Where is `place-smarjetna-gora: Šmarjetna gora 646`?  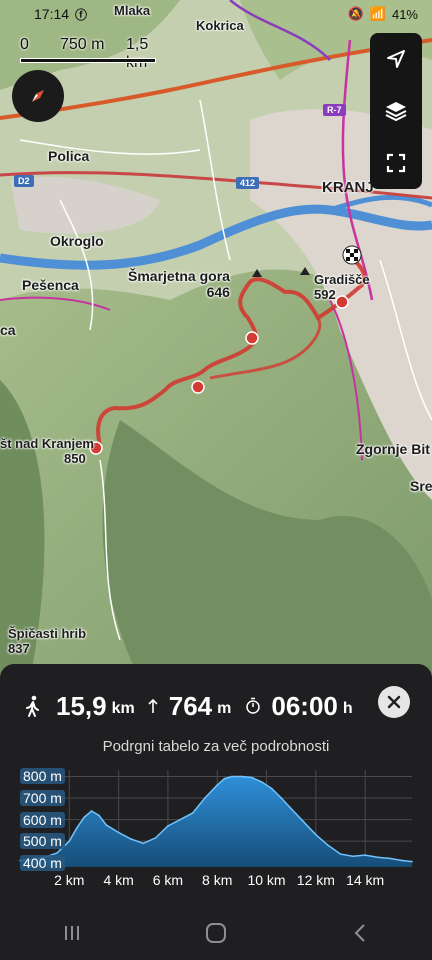
place-smarjetna-gora: Šmarjetna gora 646 is located at coordinates (179, 284).